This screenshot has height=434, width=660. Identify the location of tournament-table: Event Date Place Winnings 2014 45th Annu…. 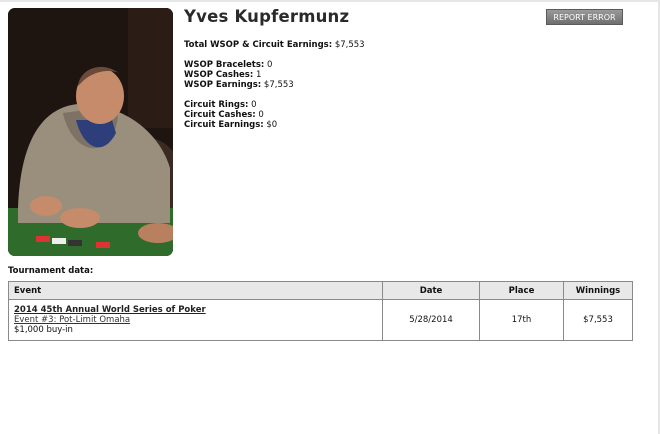
(320, 311).